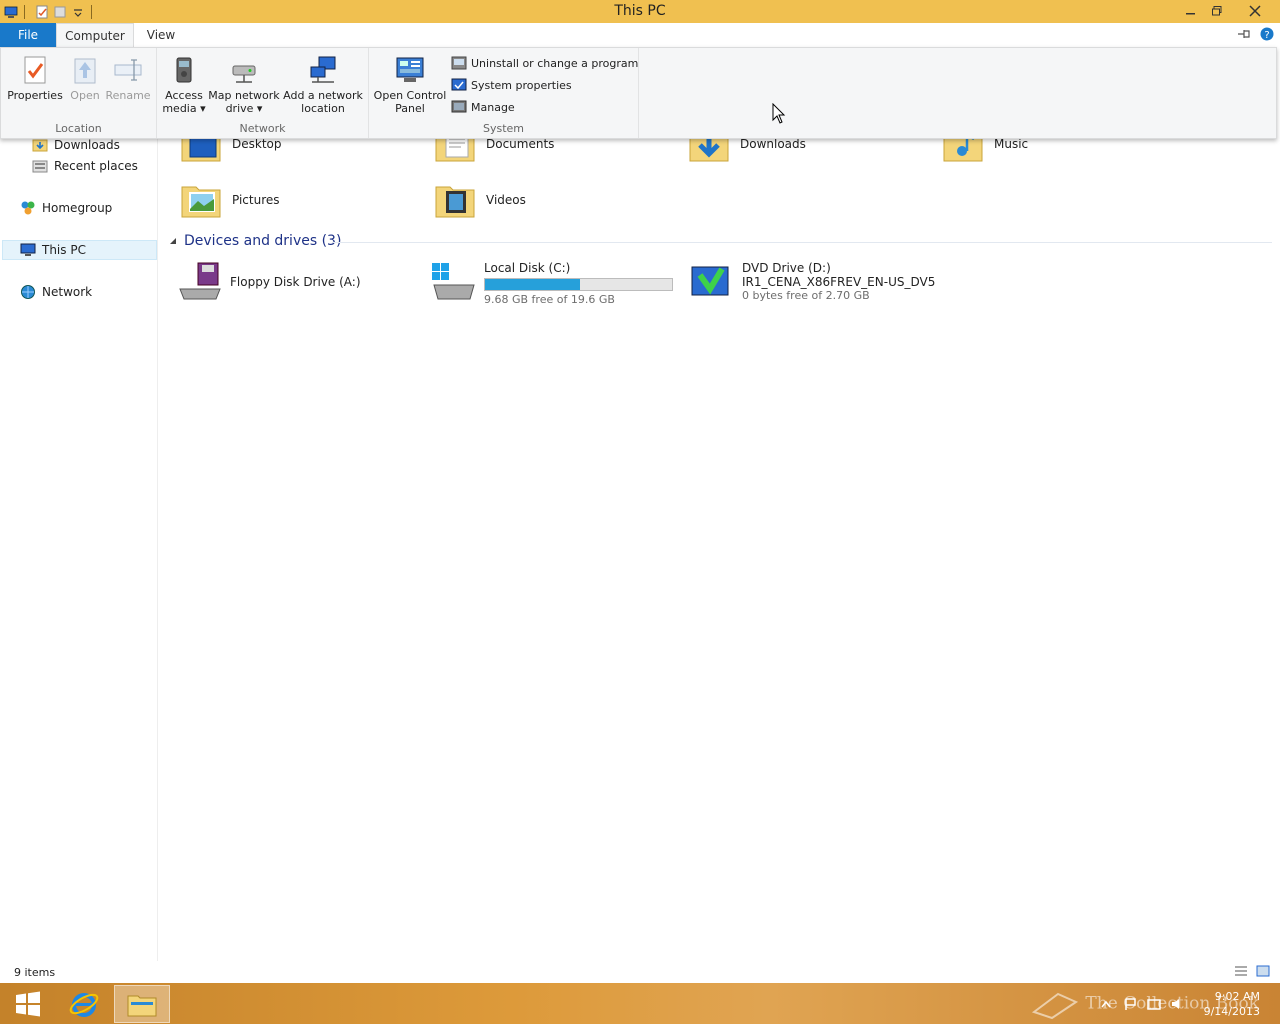  What do you see at coordinates (1252, 971) in the screenshot?
I see `view-switcher` at bounding box center [1252, 971].